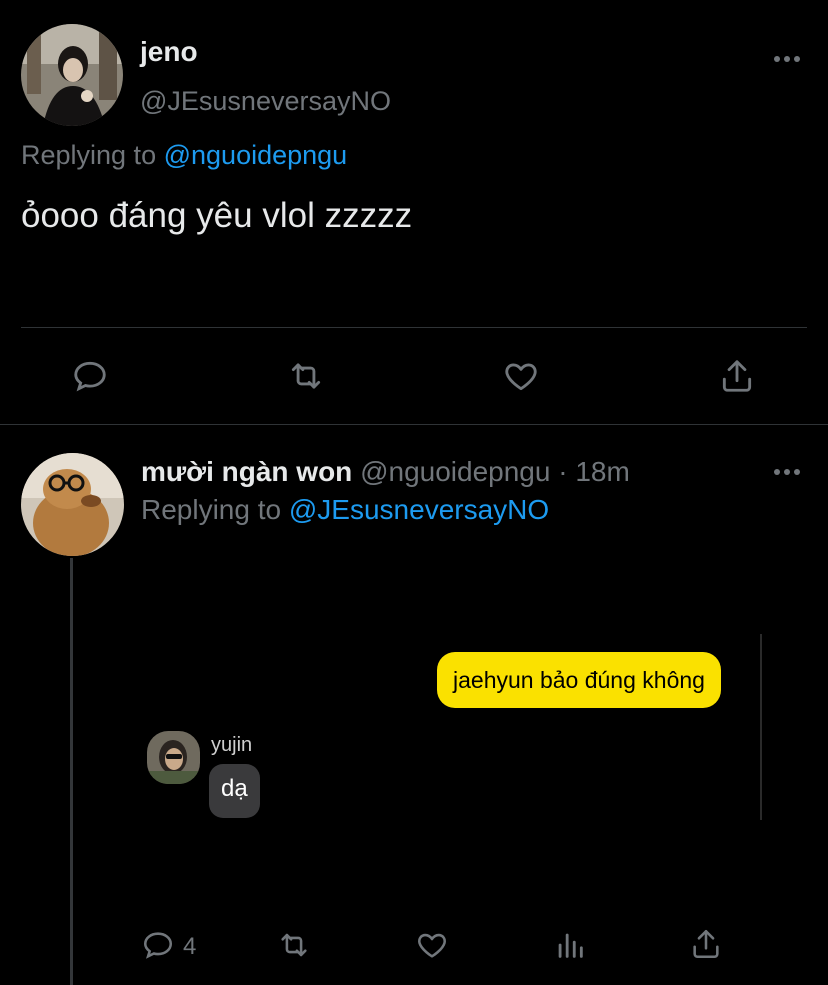 This screenshot has width=828, height=985. Describe the element at coordinates (414, 424) in the screenshot. I see `section-divider` at that location.